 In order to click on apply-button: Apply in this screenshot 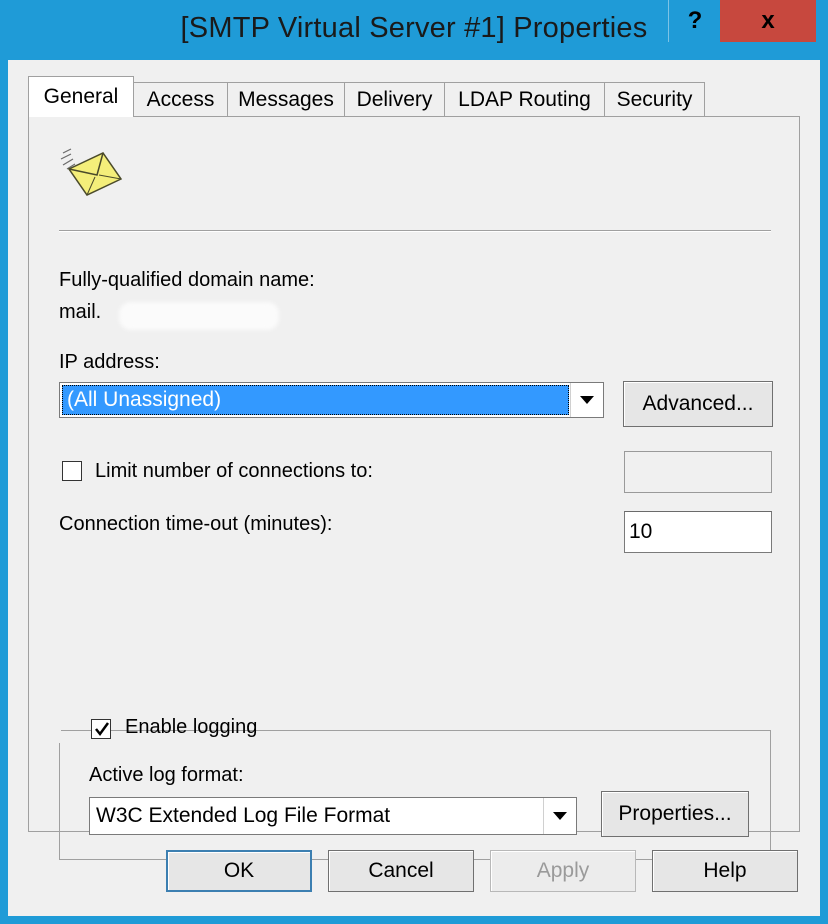, I will do `click(563, 871)`.